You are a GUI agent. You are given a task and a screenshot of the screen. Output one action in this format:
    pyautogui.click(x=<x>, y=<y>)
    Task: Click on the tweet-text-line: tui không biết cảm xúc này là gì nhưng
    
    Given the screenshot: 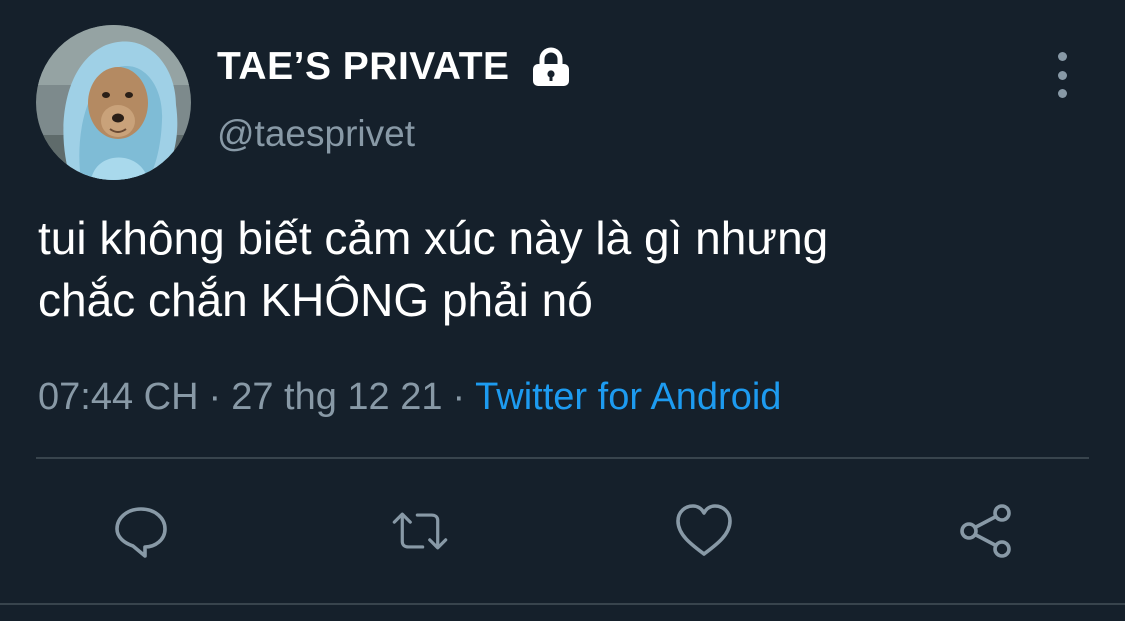 What is the action you would take?
    pyautogui.click(x=433, y=238)
    